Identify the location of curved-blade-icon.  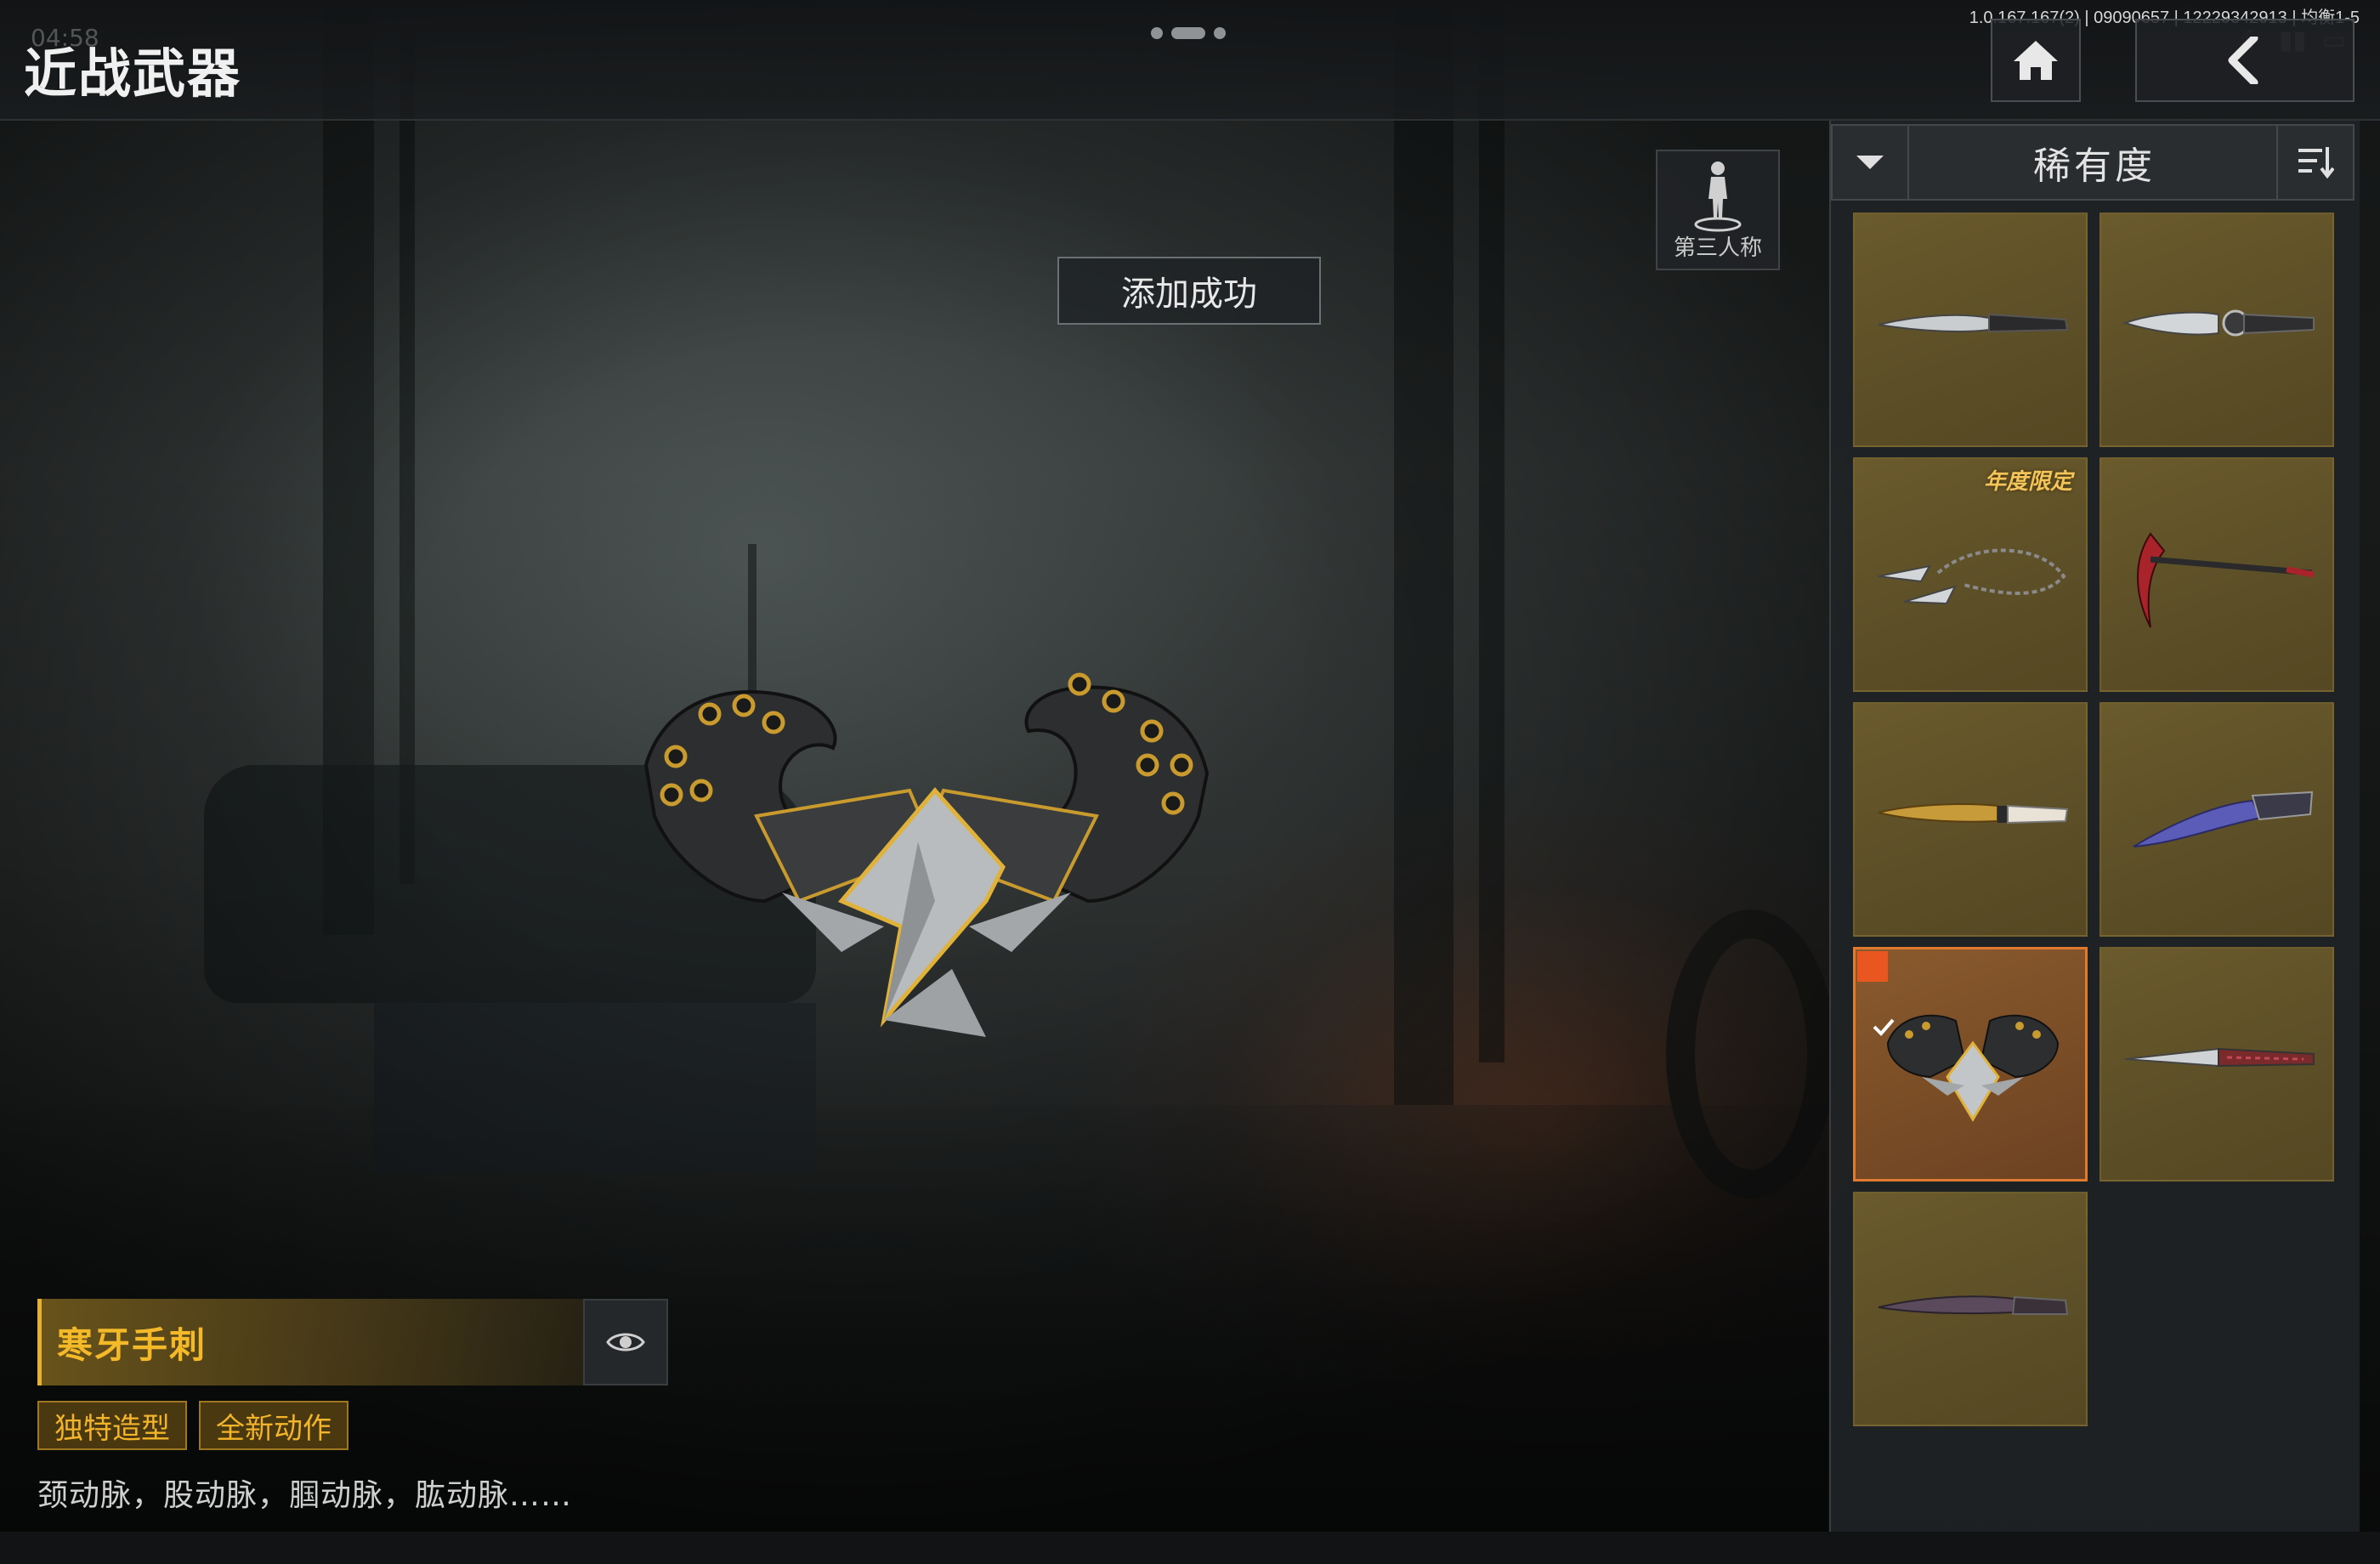
(1974, 1305).